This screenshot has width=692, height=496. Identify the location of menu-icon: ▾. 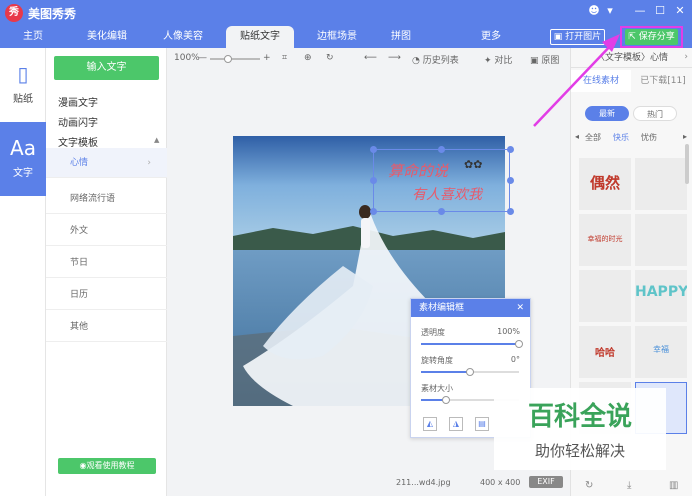
(610, 10).